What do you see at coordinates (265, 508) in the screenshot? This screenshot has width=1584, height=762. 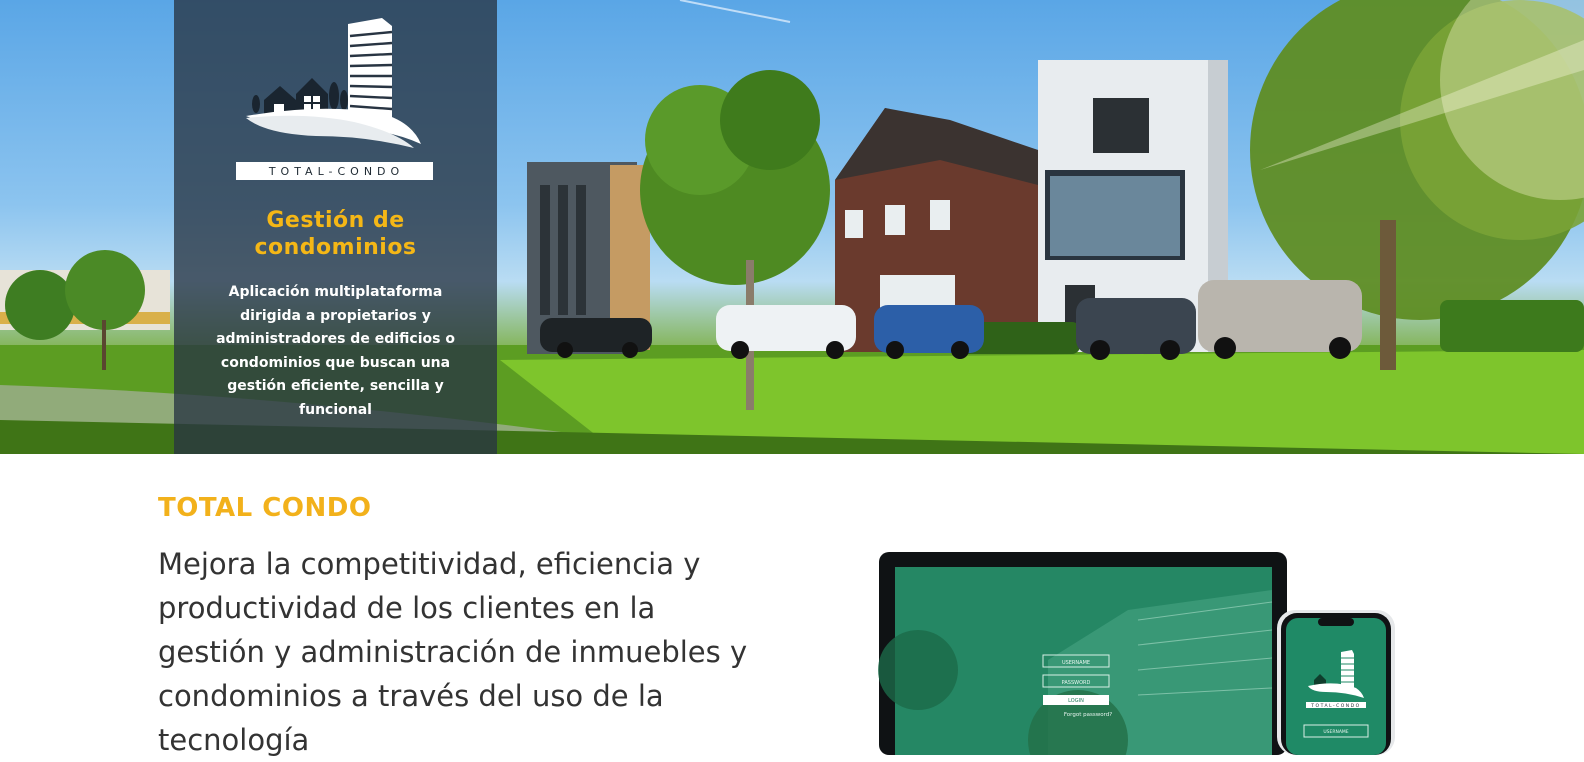 I see `section-eyebrow: TOTAL CONDO` at bounding box center [265, 508].